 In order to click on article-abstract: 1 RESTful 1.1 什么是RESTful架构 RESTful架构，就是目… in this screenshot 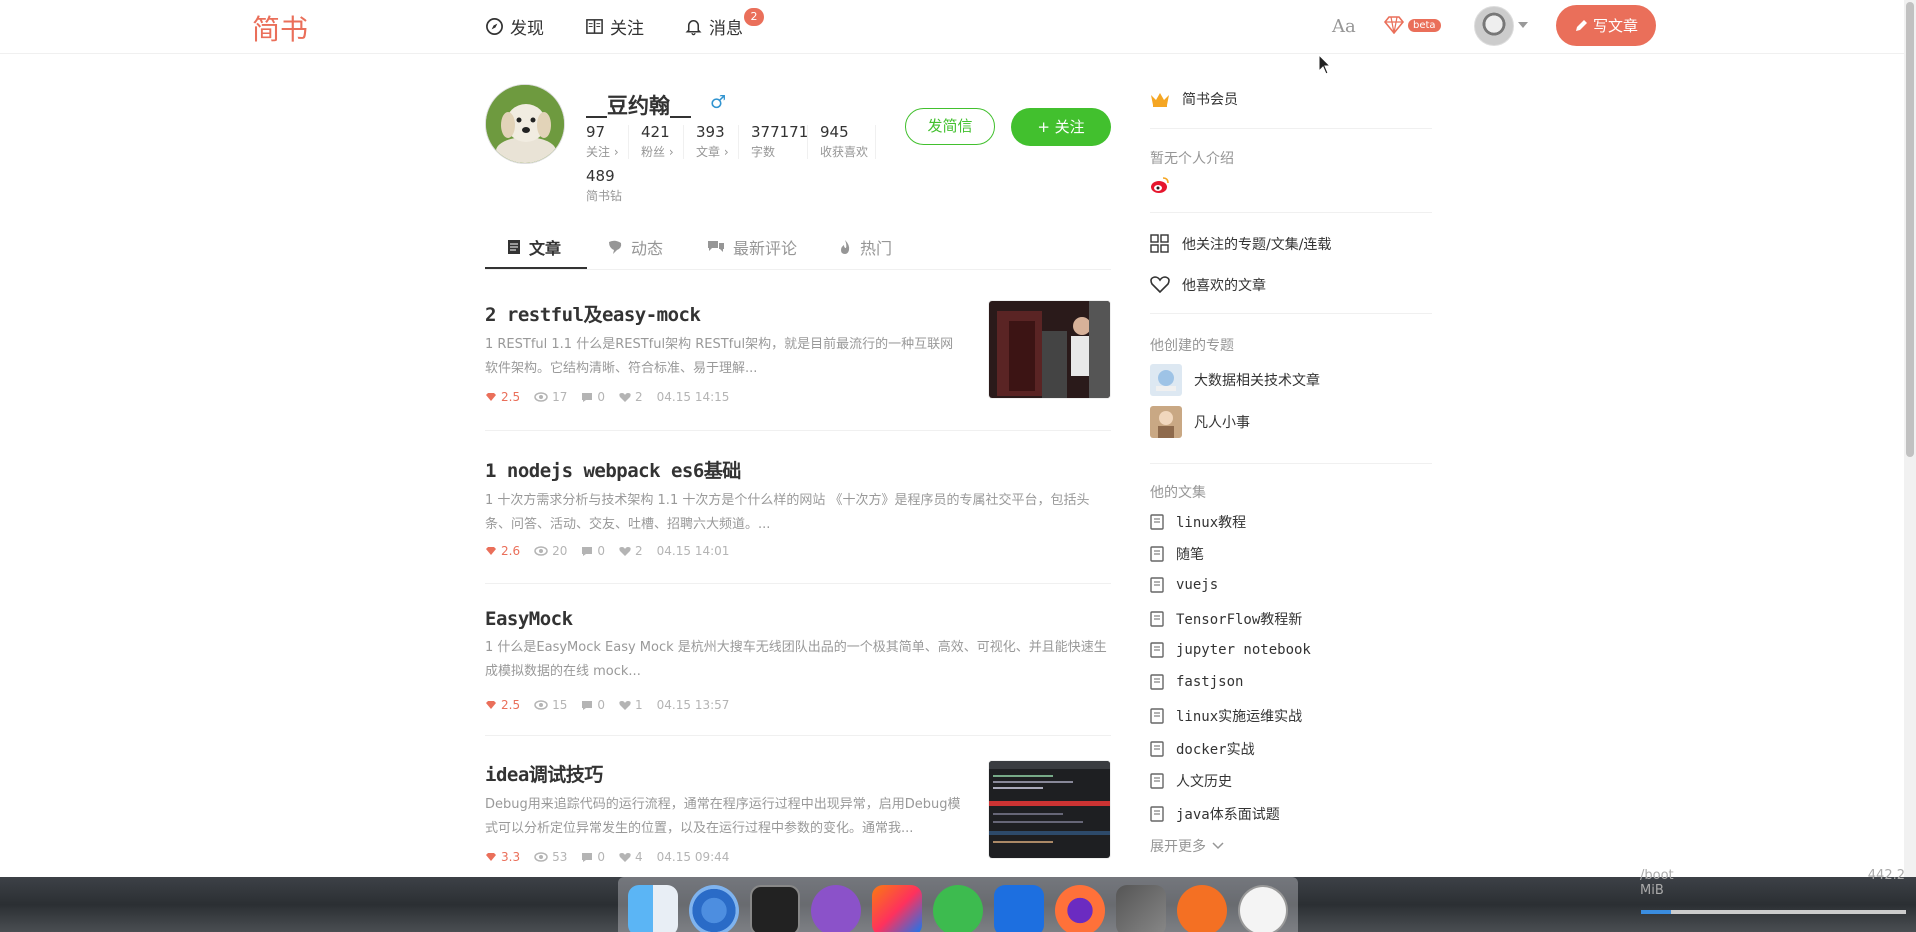, I will do `click(719, 356)`.